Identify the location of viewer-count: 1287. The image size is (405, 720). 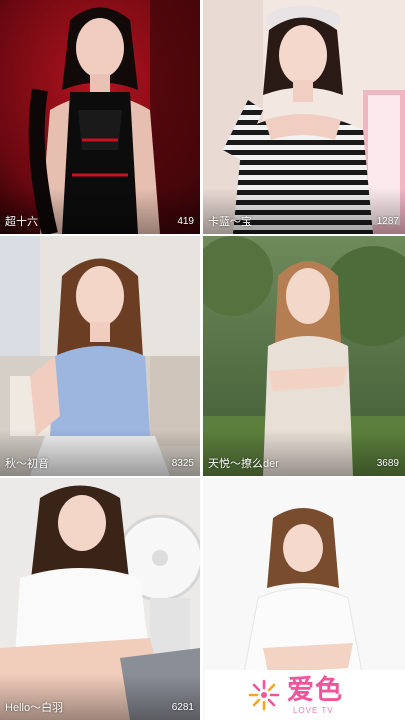
(387, 221).